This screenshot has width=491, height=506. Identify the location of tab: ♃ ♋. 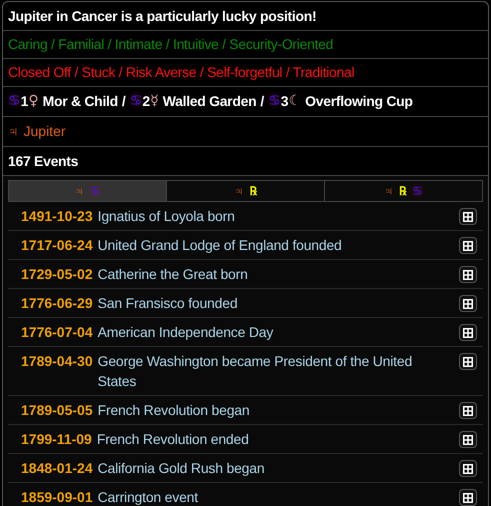
(87, 191).